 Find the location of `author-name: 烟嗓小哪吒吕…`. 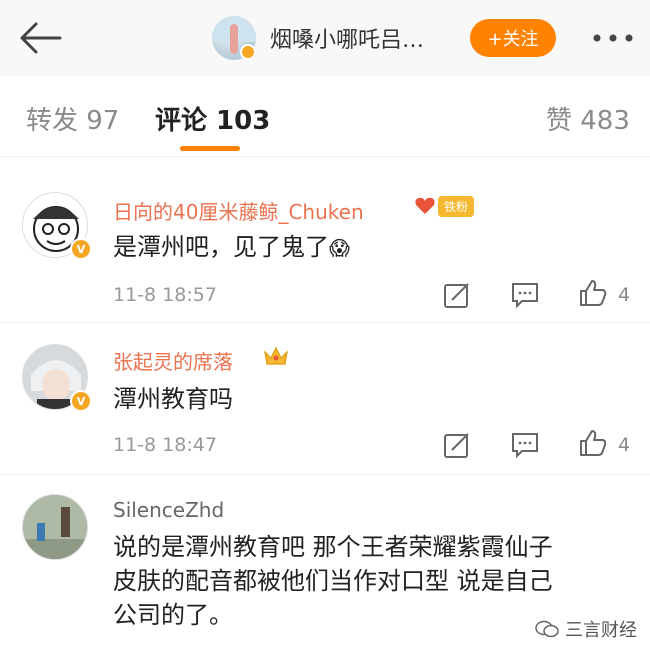

author-name: 烟嗓小哪吒吕… is located at coordinates (347, 38).